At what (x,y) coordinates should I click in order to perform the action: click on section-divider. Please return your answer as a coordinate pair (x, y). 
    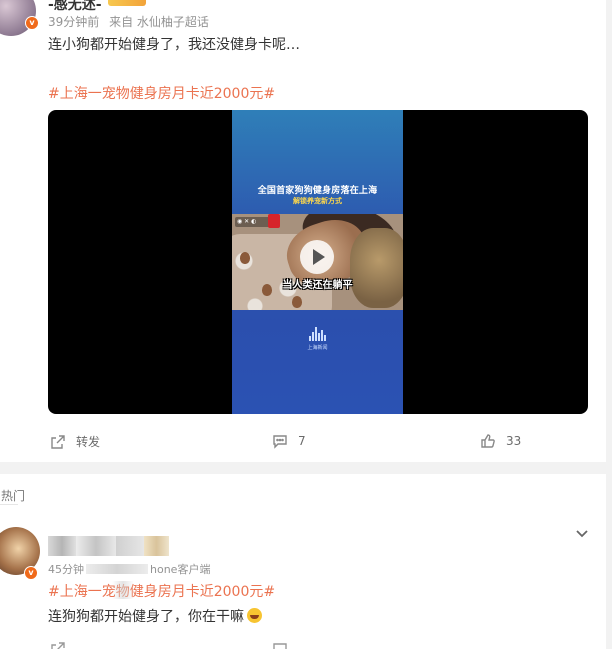
    Looking at the image, I should click on (306, 468).